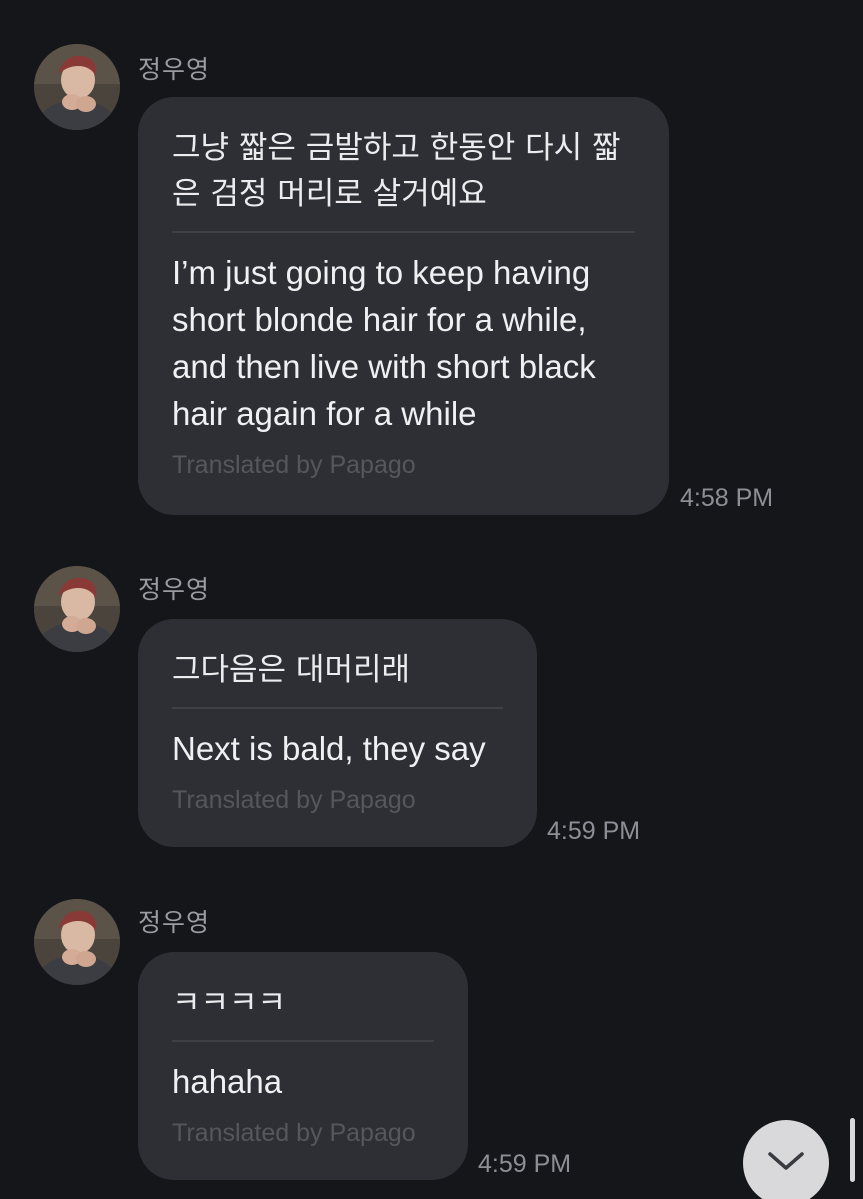 This screenshot has width=863, height=1199. What do you see at coordinates (329, 748) in the screenshot?
I see `translated-text: Next is bald, they say` at bounding box center [329, 748].